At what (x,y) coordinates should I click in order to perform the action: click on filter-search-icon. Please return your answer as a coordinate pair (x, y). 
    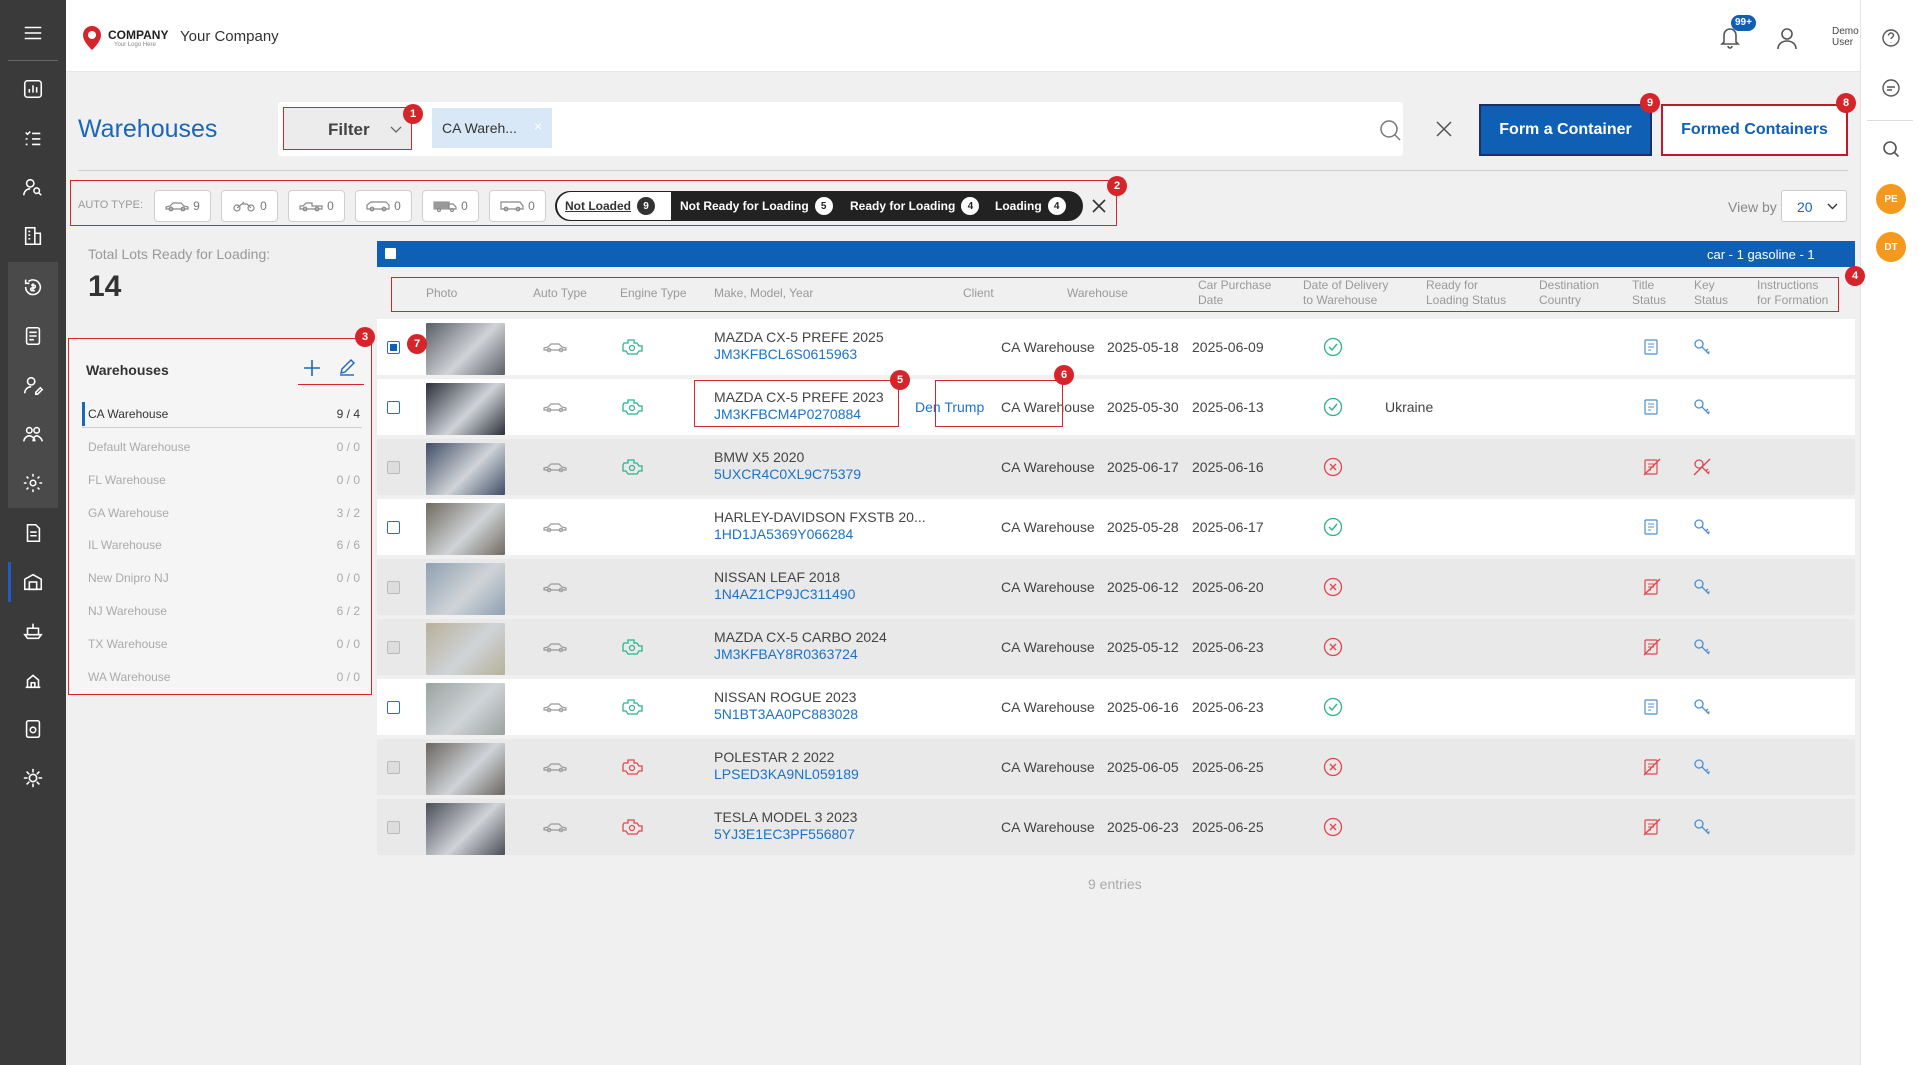
    Looking at the image, I should click on (1390, 131).